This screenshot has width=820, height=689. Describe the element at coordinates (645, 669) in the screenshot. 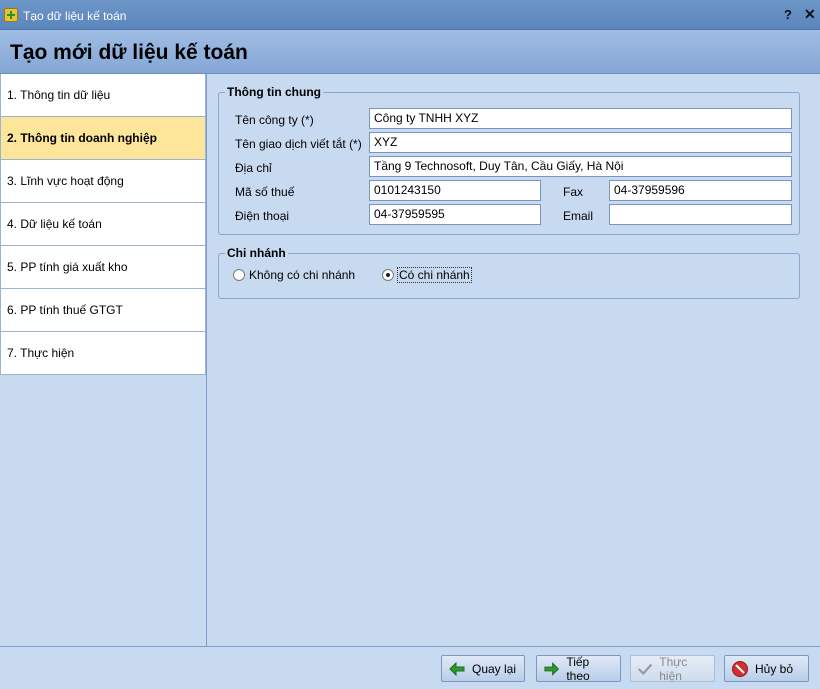

I see `checkmark-icon` at that location.